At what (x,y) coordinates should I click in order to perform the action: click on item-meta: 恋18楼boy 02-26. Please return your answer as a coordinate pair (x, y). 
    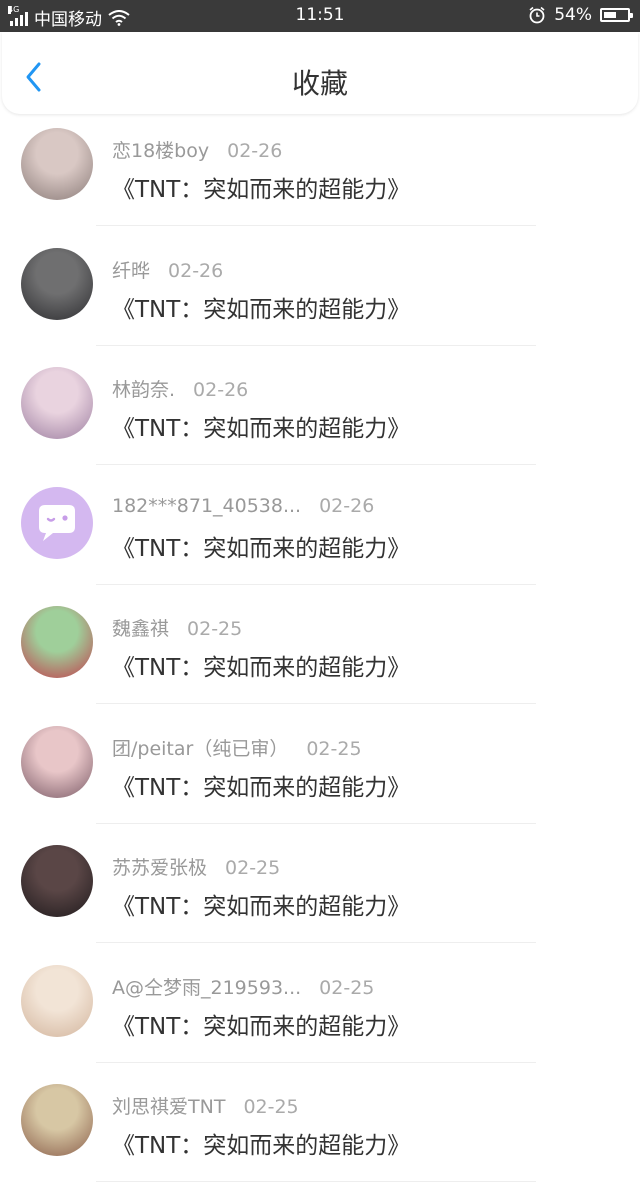
    Looking at the image, I should click on (197, 149).